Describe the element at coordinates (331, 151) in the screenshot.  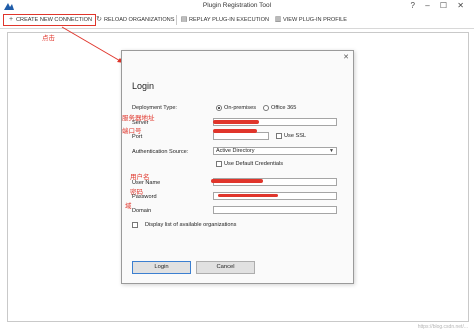
I see `chevron-down-icon: ▼` at that location.